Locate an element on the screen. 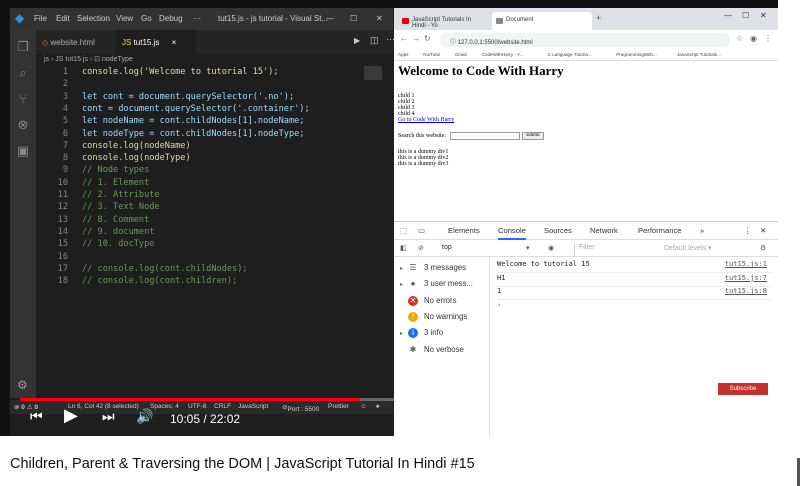 The image size is (803, 486). sidebar-toggle-icon: ◧ is located at coordinates (403, 248).